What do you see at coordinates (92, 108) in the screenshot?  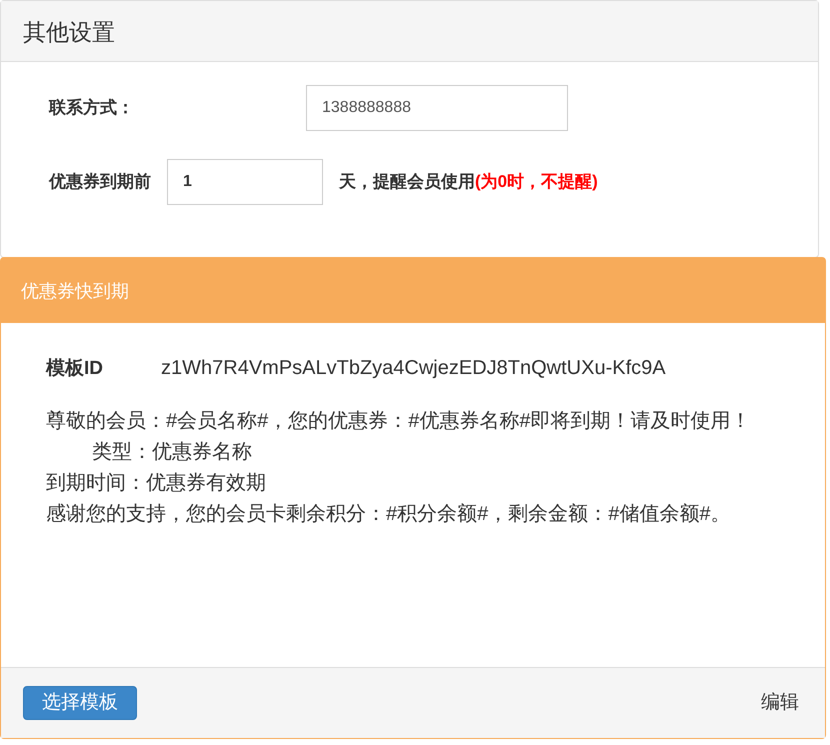 I see `field-label: 联系方式：` at bounding box center [92, 108].